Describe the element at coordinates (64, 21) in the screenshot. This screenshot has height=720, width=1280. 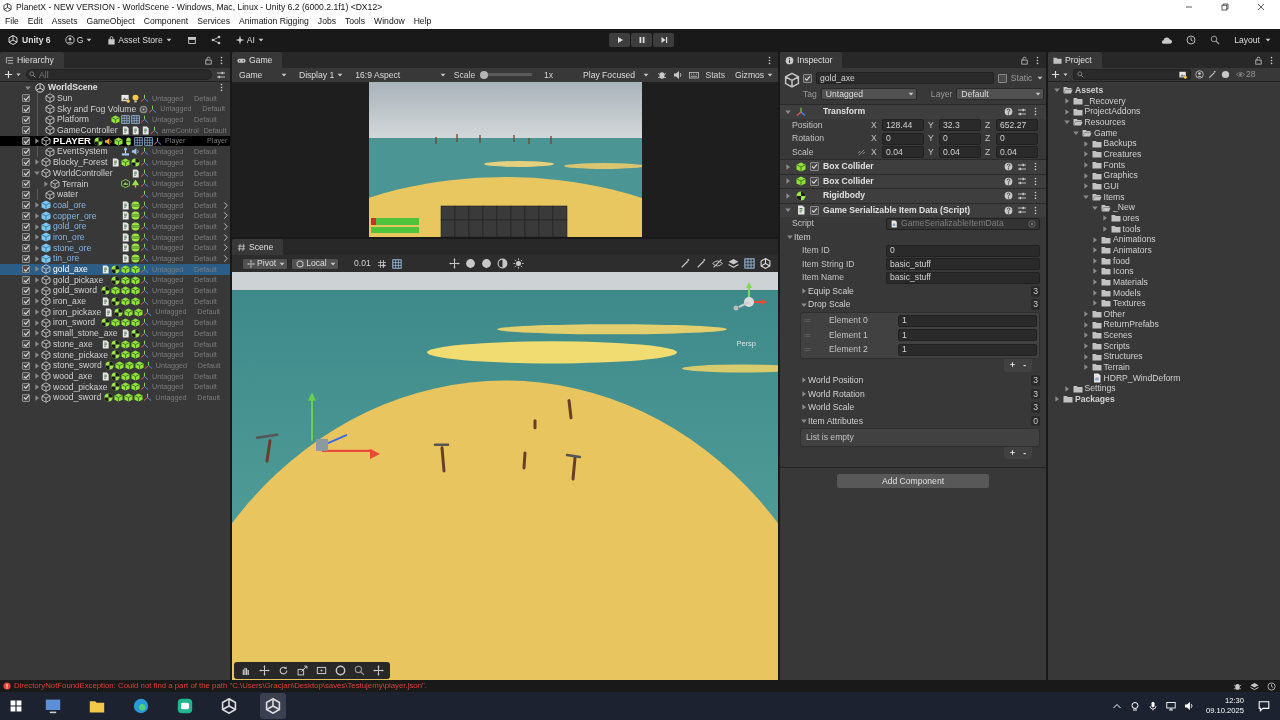
I see `menu-item: Assets` at that location.